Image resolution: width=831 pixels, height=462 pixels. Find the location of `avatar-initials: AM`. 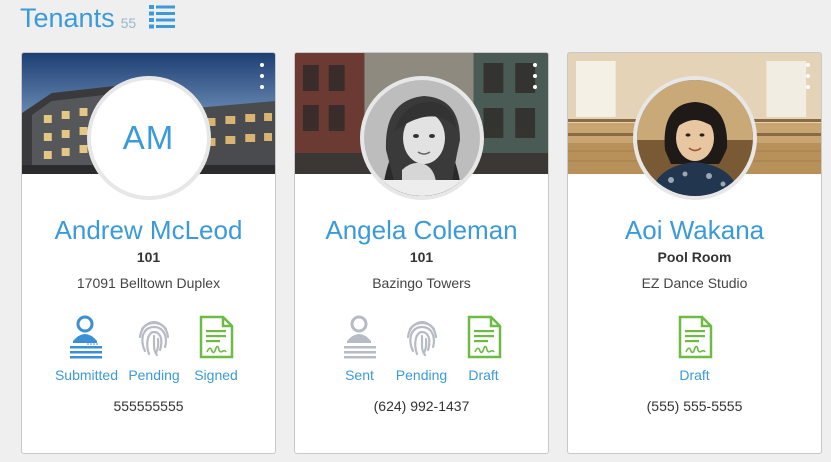

avatar-initials: AM is located at coordinates (148, 137).